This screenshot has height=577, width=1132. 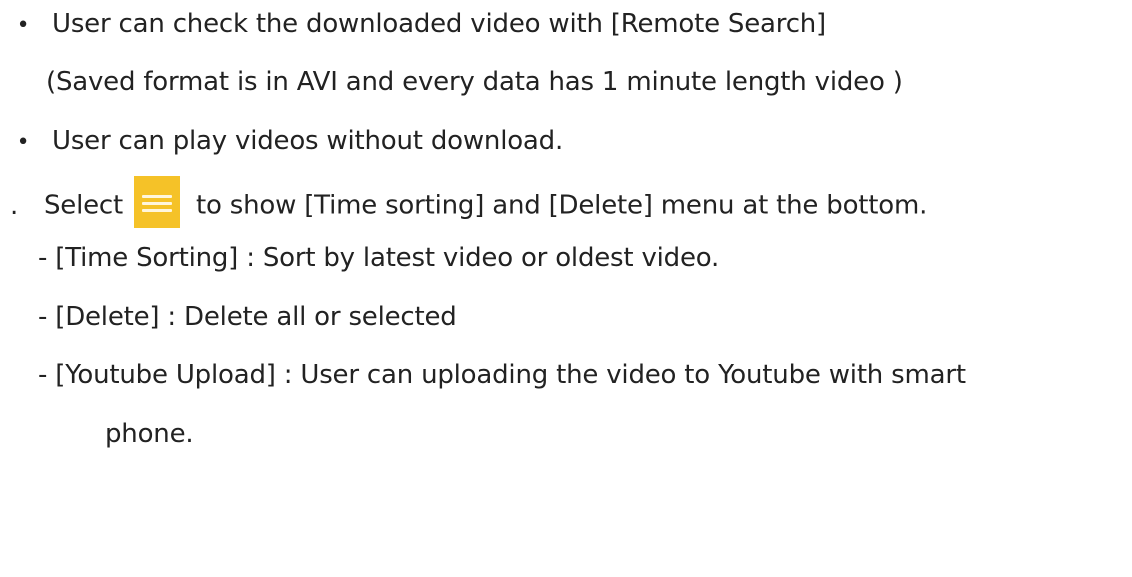 I want to click on hamburger-menu-icon, so click(x=157, y=202).